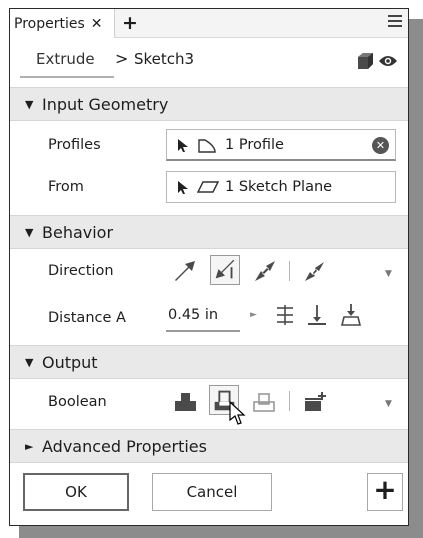 This screenshot has height=538, width=423. Describe the element at coordinates (209, 23) in the screenshot. I see `tab-bar: Properties ✕ +` at that location.